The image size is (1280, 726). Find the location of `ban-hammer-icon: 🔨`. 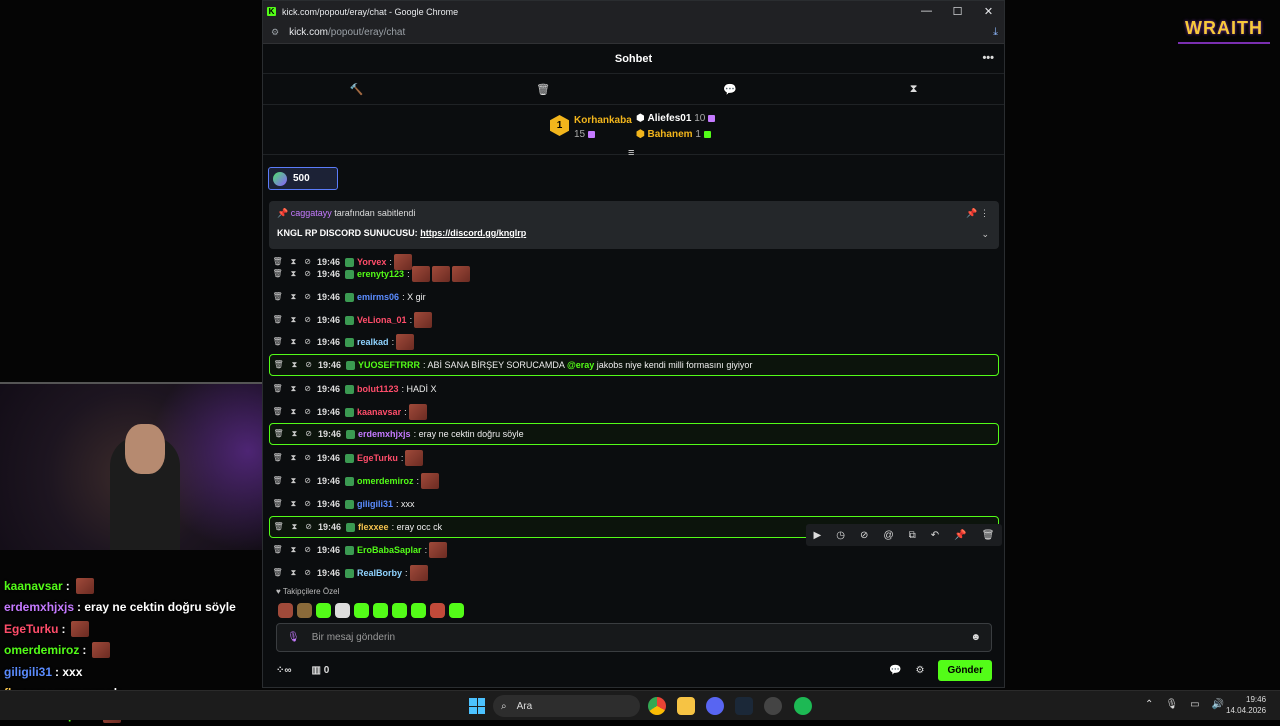

ban-hammer-icon: 🔨 is located at coordinates (356, 89).